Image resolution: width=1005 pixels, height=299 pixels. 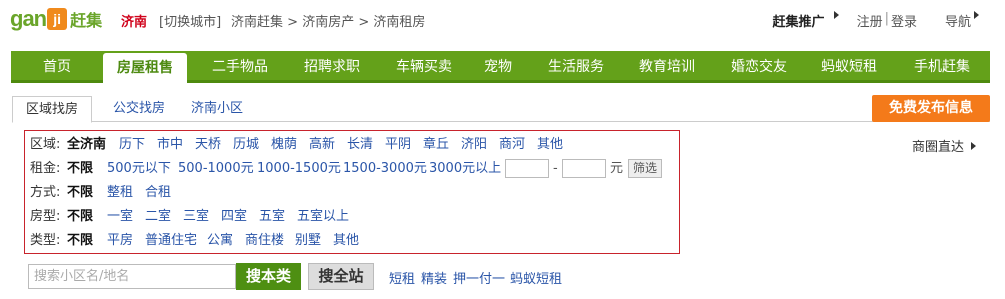 I want to click on logo-text: gan, so click(x=28, y=18).